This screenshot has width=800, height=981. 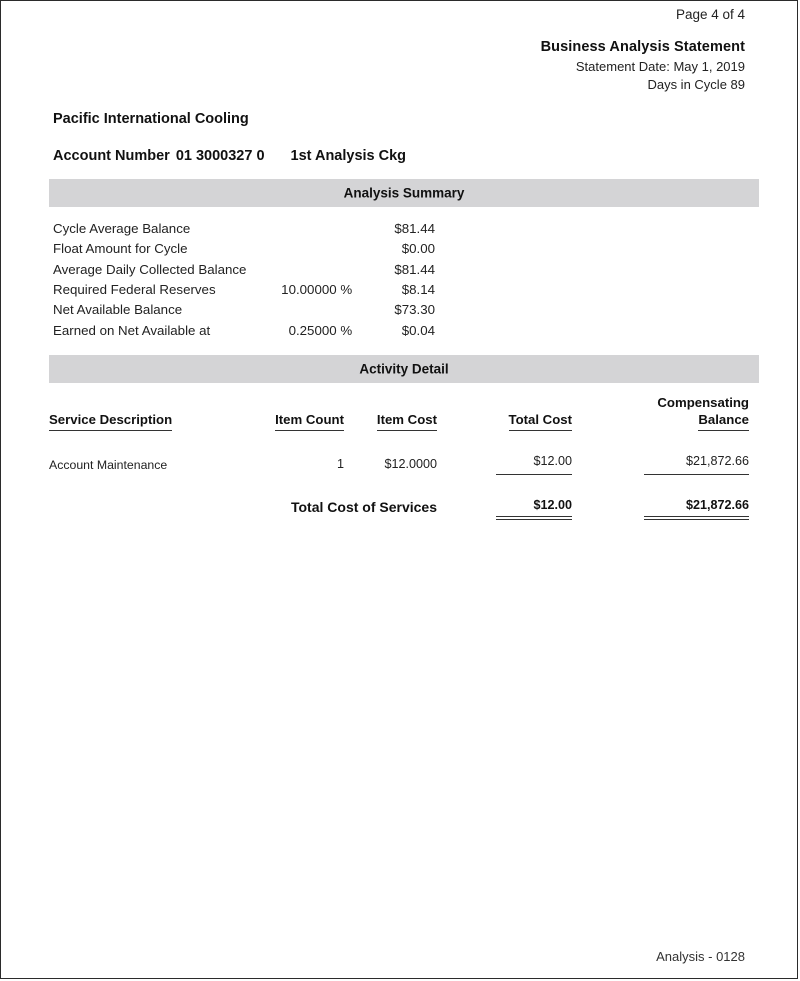 I want to click on item-cost: $12.0000, so click(x=410, y=463).